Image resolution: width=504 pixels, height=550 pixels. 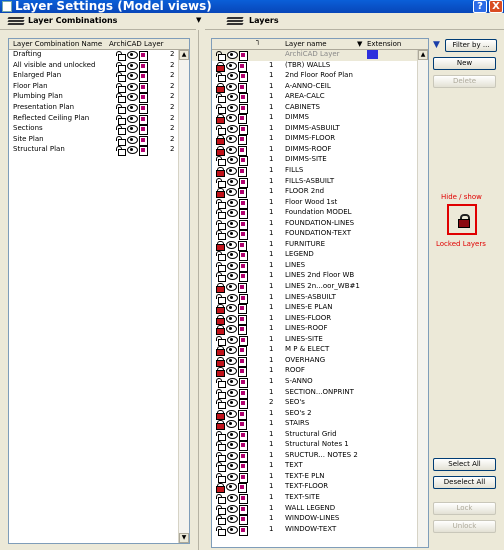 What do you see at coordinates (320, 172) in the screenshot?
I see `layer-row: 1 FILLS` at bounding box center [320, 172].